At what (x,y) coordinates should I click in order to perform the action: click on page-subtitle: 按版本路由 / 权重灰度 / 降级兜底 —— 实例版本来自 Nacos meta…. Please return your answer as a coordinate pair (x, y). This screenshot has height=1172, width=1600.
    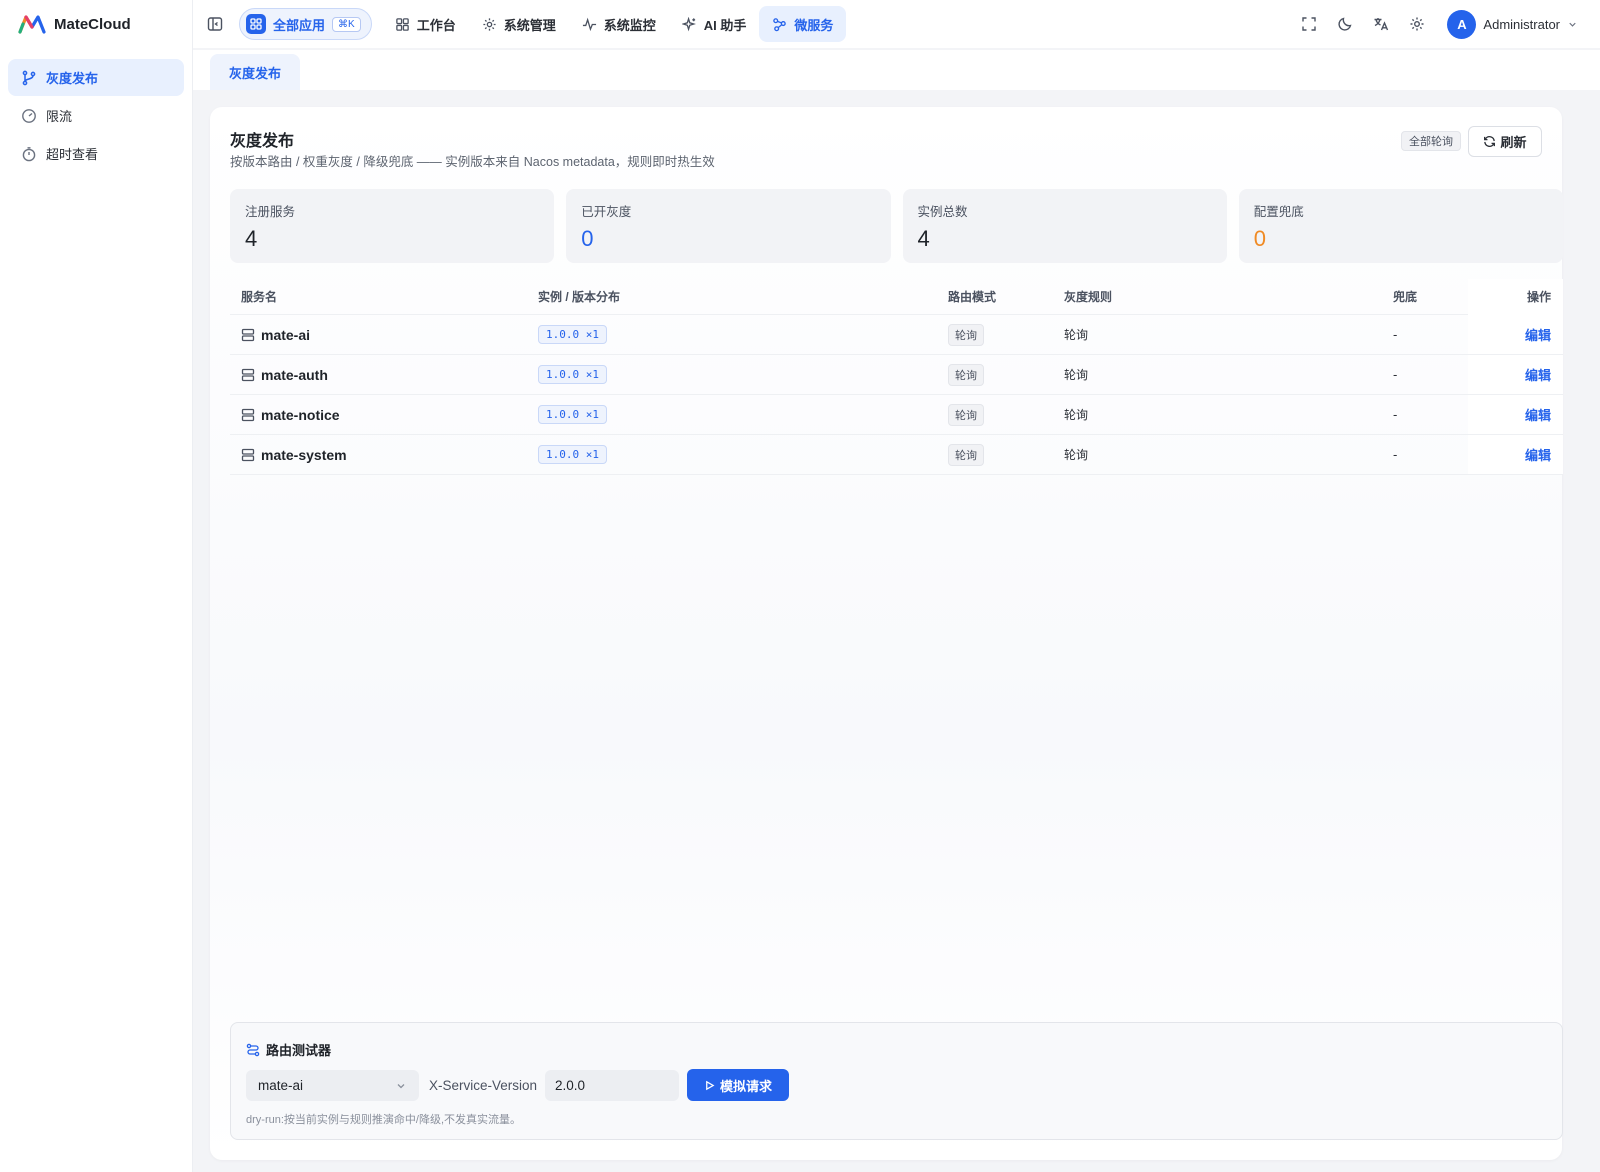
    Looking at the image, I should click on (472, 162).